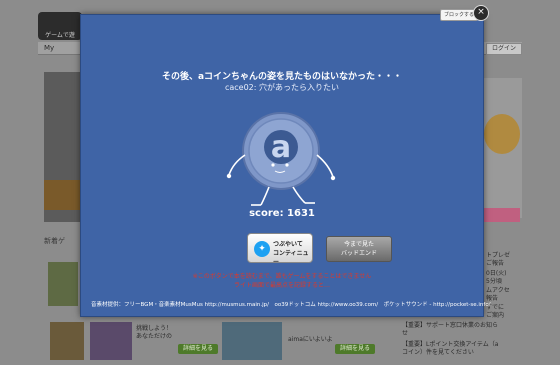  I want to click on news-item: 【重要】Lポイント交換アイテム（a, so click(461, 345).